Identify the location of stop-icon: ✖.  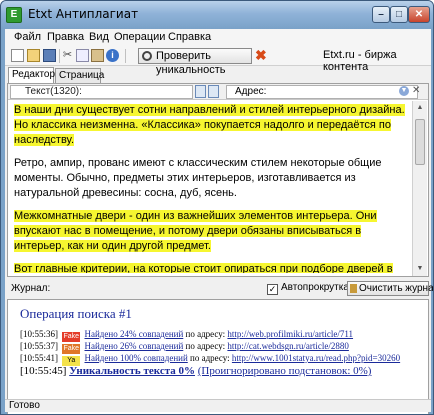
(261, 55).